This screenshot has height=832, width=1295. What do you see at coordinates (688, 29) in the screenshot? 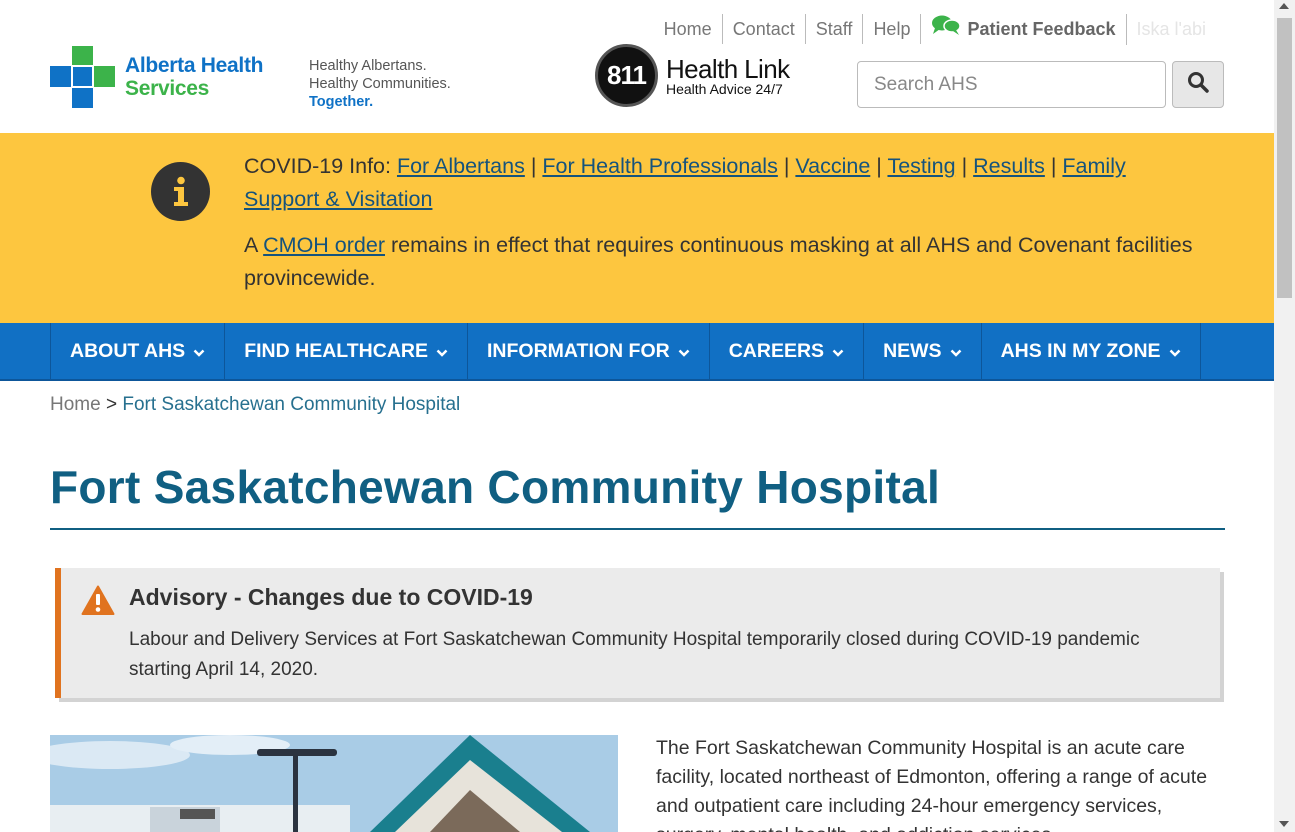
I see `top-link-home: Home` at bounding box center [688, 29].